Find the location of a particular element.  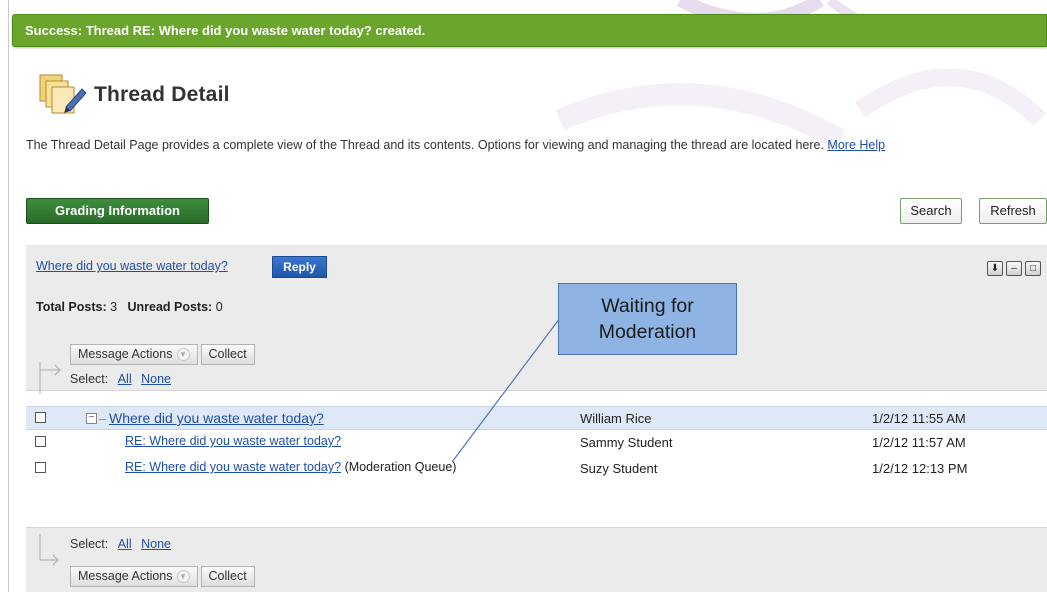

unread-posts-label: Unread Posts: is located at coordinates (170, 307).